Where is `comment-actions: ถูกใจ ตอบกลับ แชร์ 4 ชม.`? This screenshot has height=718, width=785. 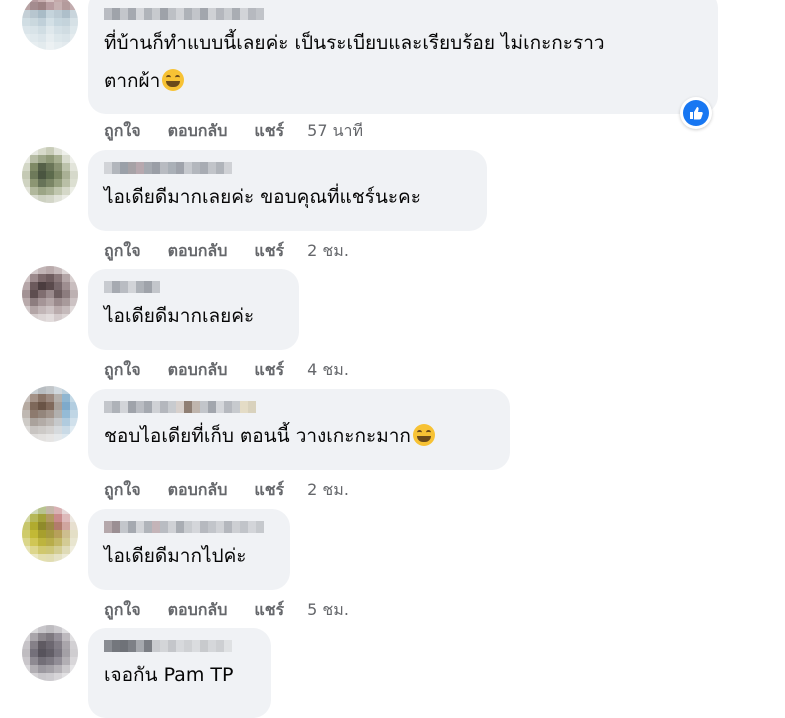 comment-actions: ถูกใจ ตอบกลับ แชร์ 4 ชม. is located at coordinates (226, 370).